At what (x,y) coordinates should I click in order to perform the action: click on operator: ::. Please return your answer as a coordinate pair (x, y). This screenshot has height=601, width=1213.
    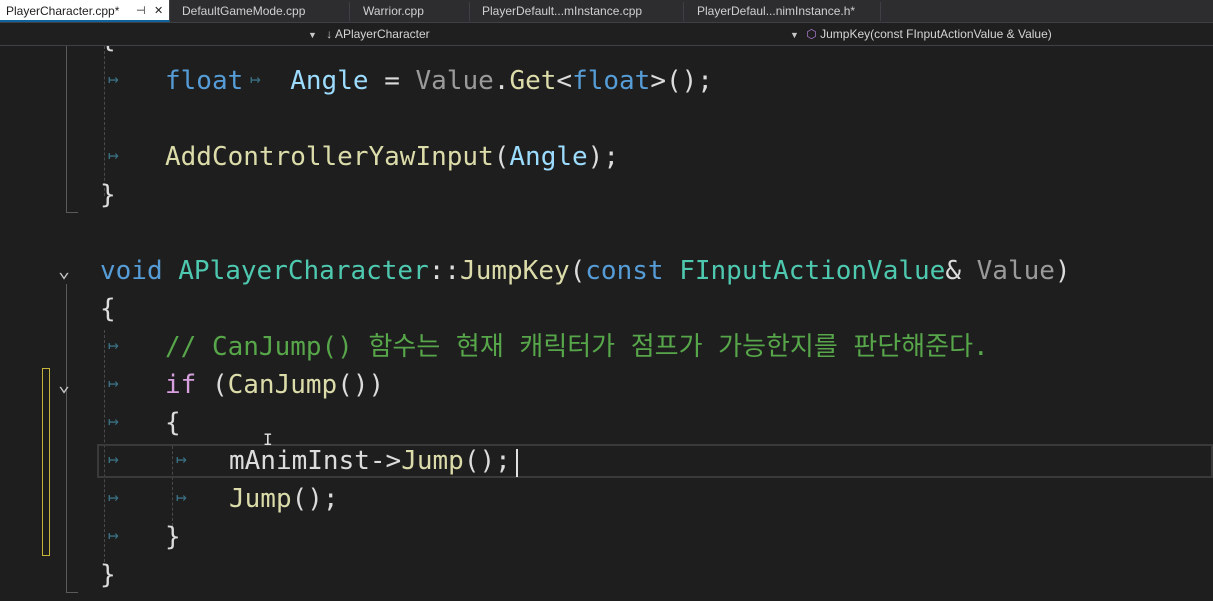
    Looking at the image, I should click on (444, 271).